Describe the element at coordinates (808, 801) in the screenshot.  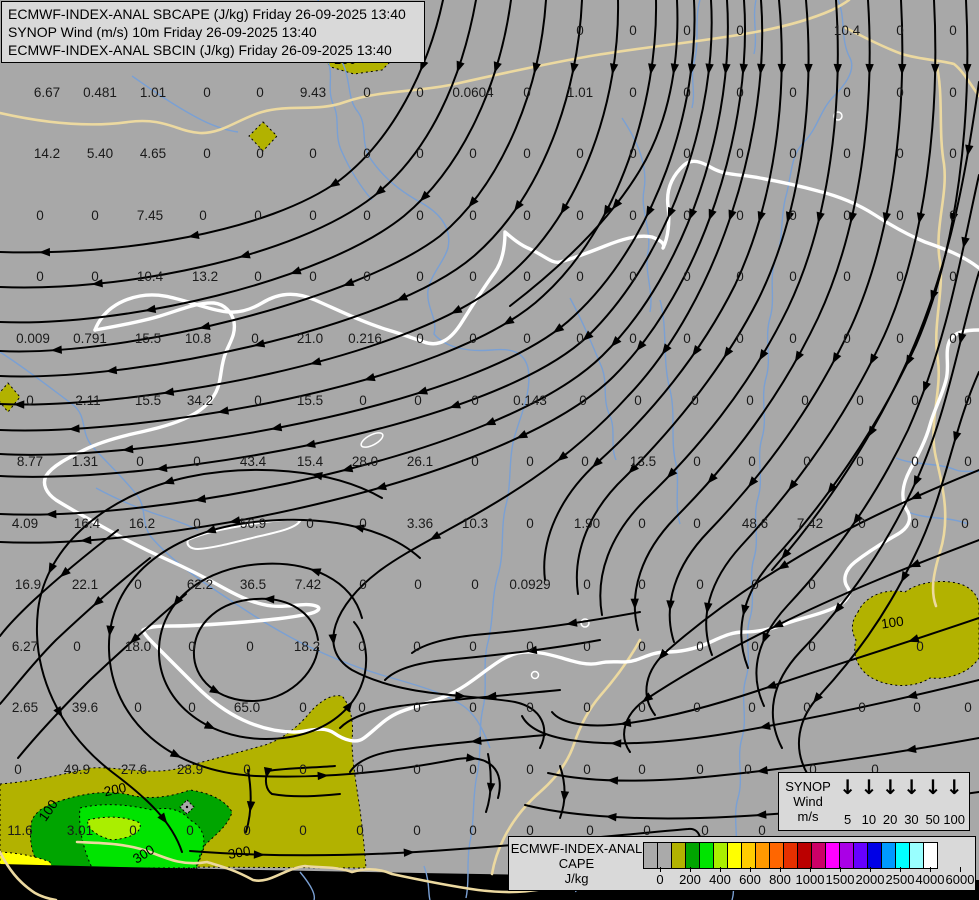
I see `wind-legend-label-line: Wind` at that location.